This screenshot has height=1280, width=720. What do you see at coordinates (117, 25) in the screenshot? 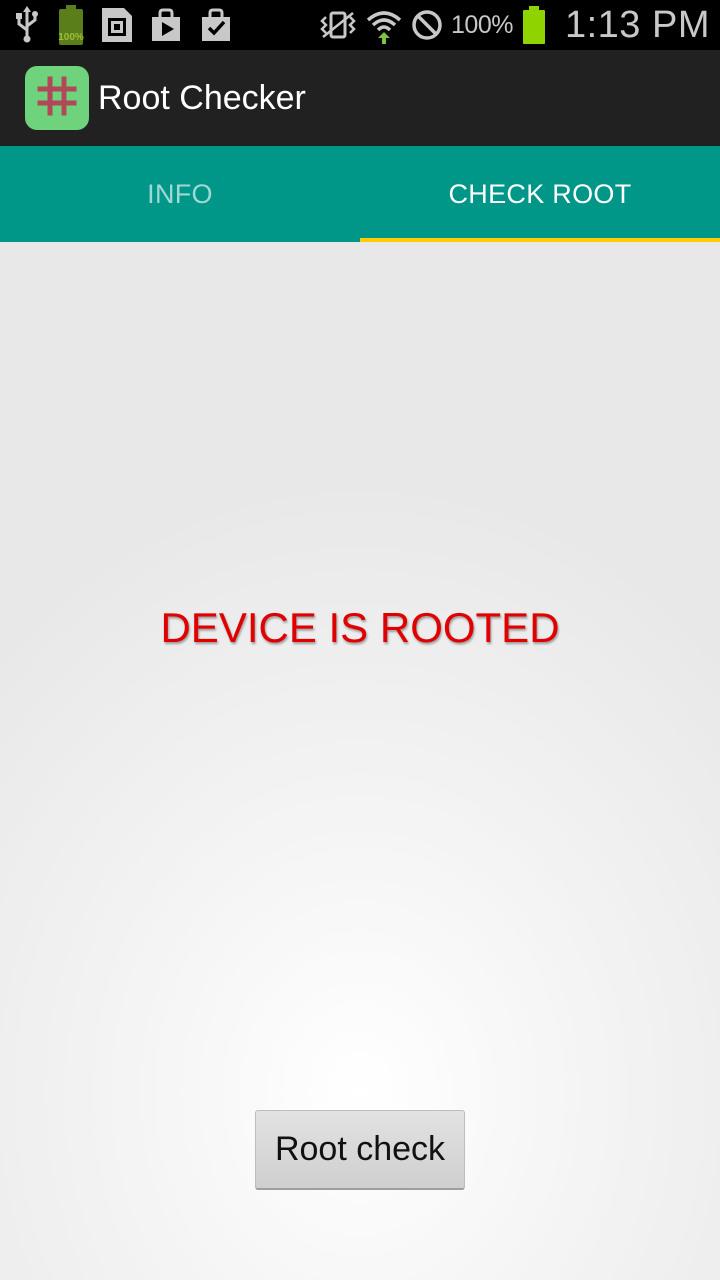
I see `sd-card-icon` at bounding box center [117, 25].